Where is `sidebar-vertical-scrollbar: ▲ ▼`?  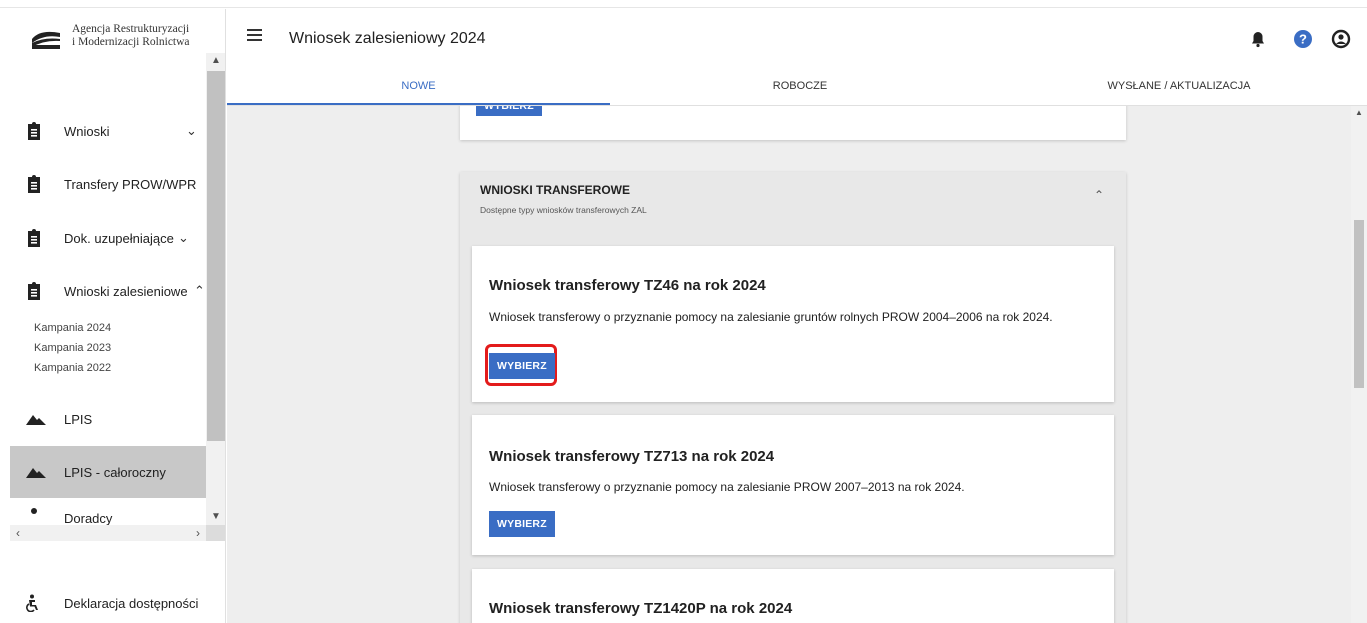 sidebar-vertical-scrollbar: ▲ ▼ is located at coordinates (215, 289).